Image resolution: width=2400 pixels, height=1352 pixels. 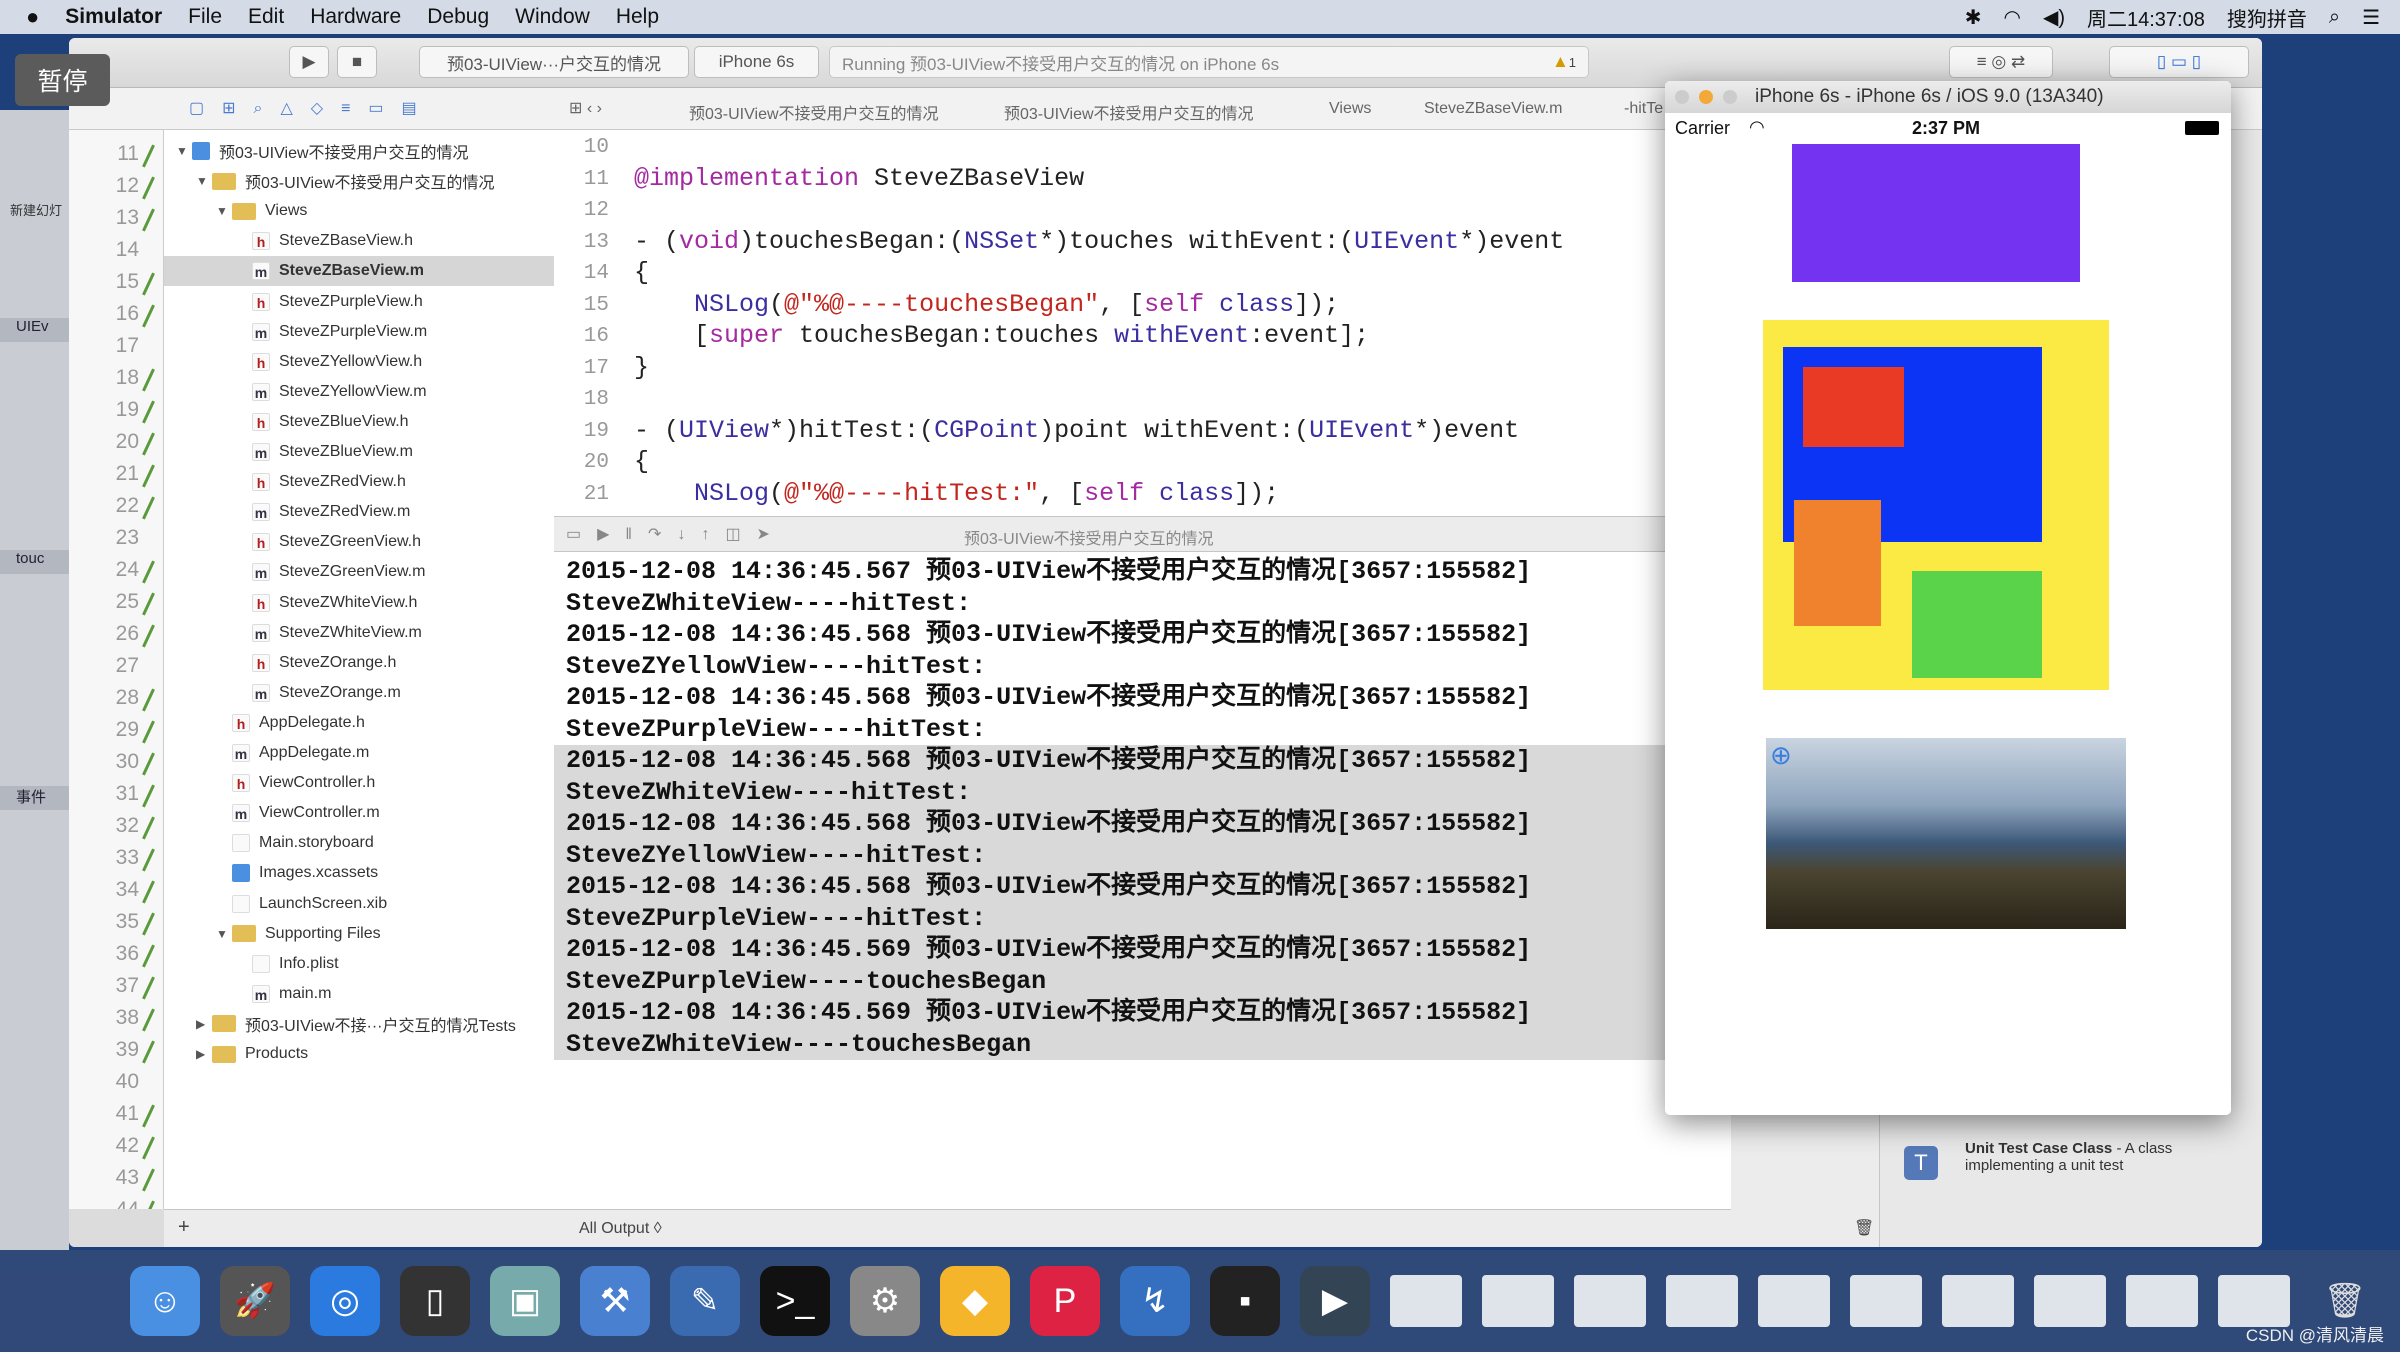 What do you see at coordinates (1706, 97) in the screenshot?
I see `minimize-button` at bounding box center [1706, 97].